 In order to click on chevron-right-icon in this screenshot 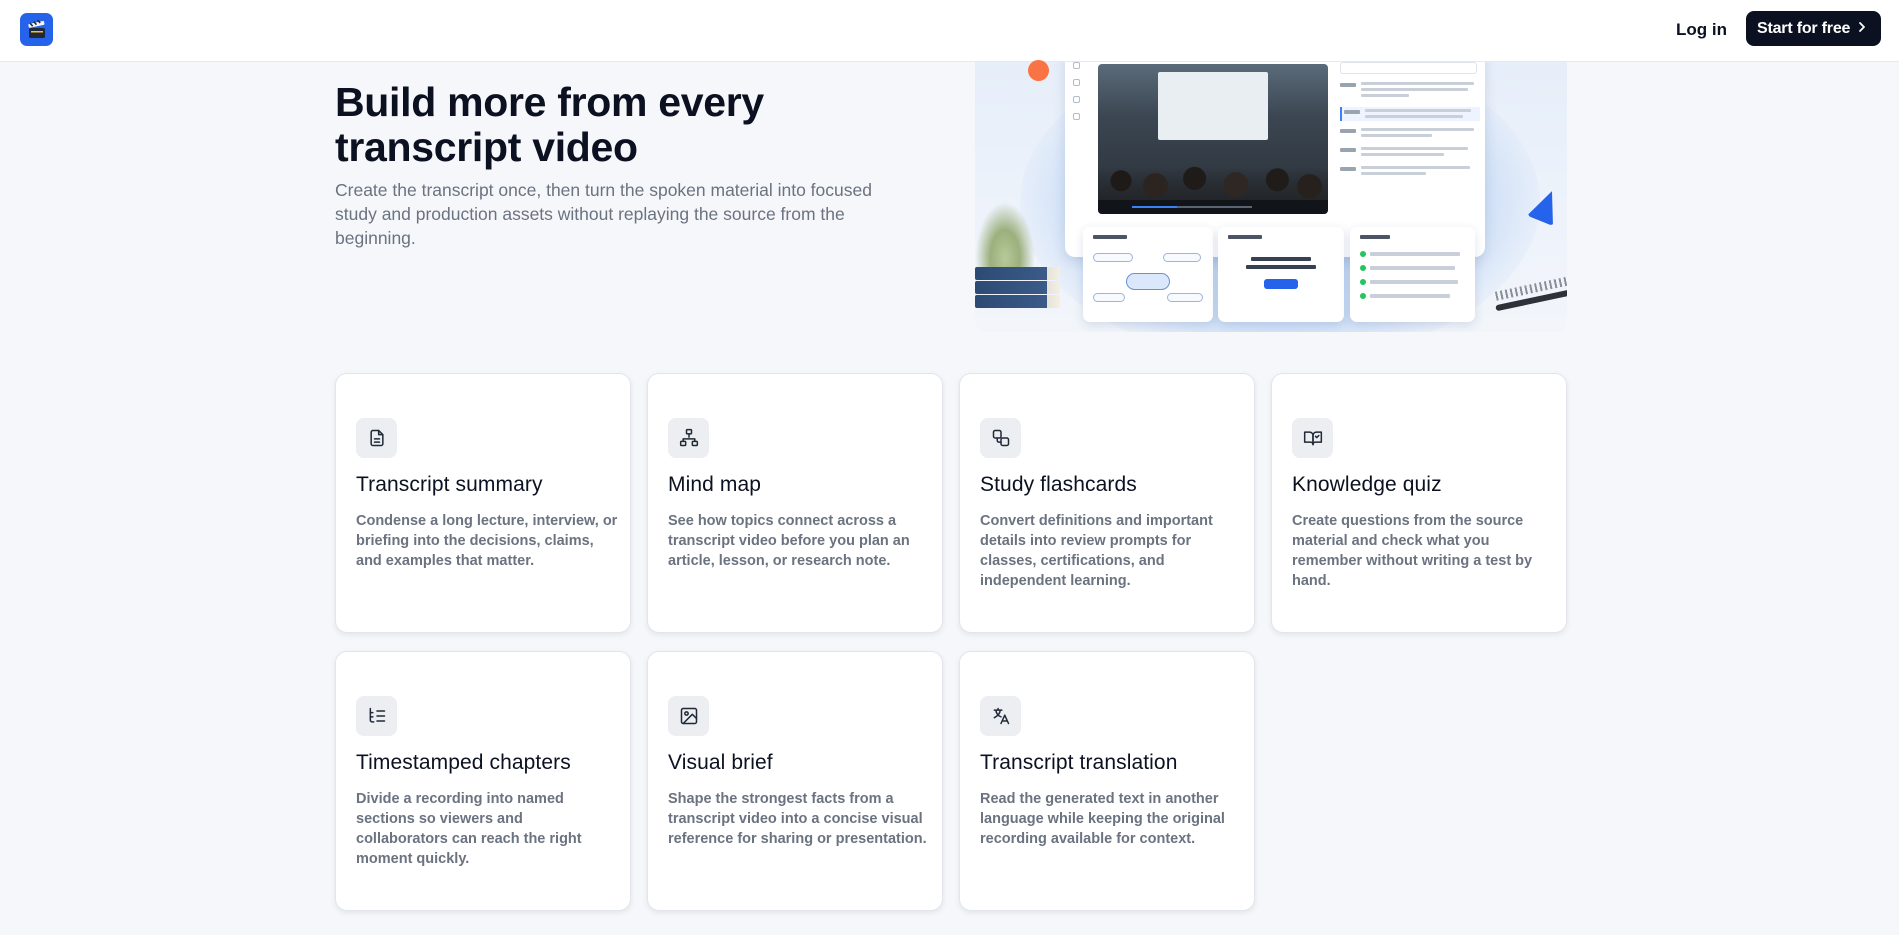, I will do `click(1862, 29)`.